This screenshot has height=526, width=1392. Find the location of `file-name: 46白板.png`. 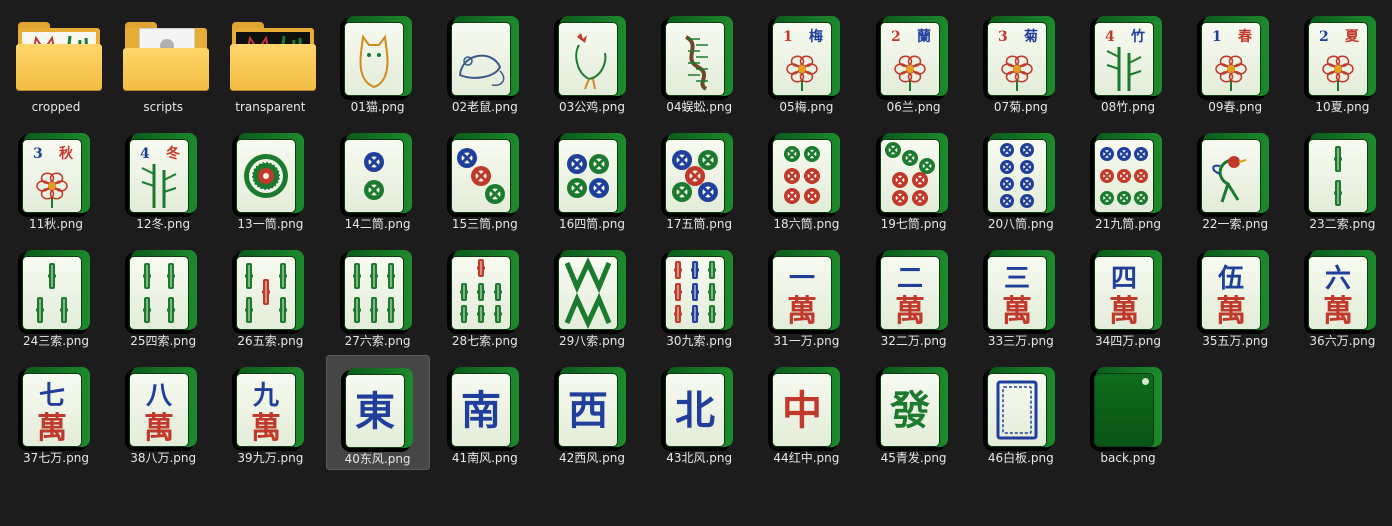

file-name: 46白板.png is located at coordinates (1020, 458).